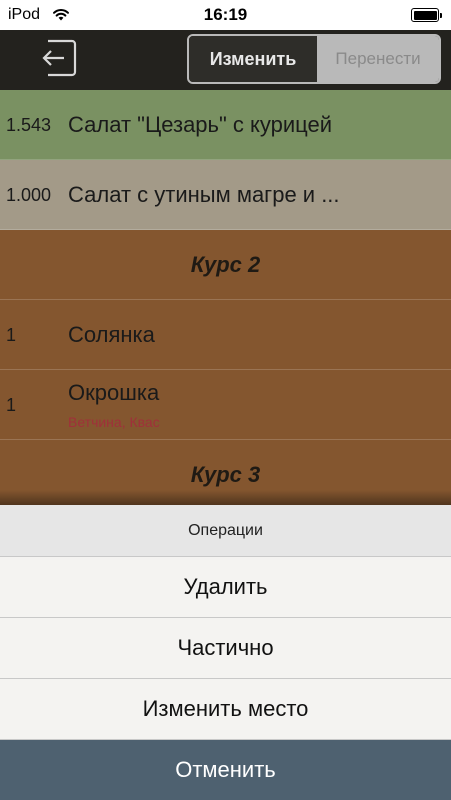  Describe the element at coordinates (225, 587) in the screenshot. I see `delete-button: Удалить` at that location.